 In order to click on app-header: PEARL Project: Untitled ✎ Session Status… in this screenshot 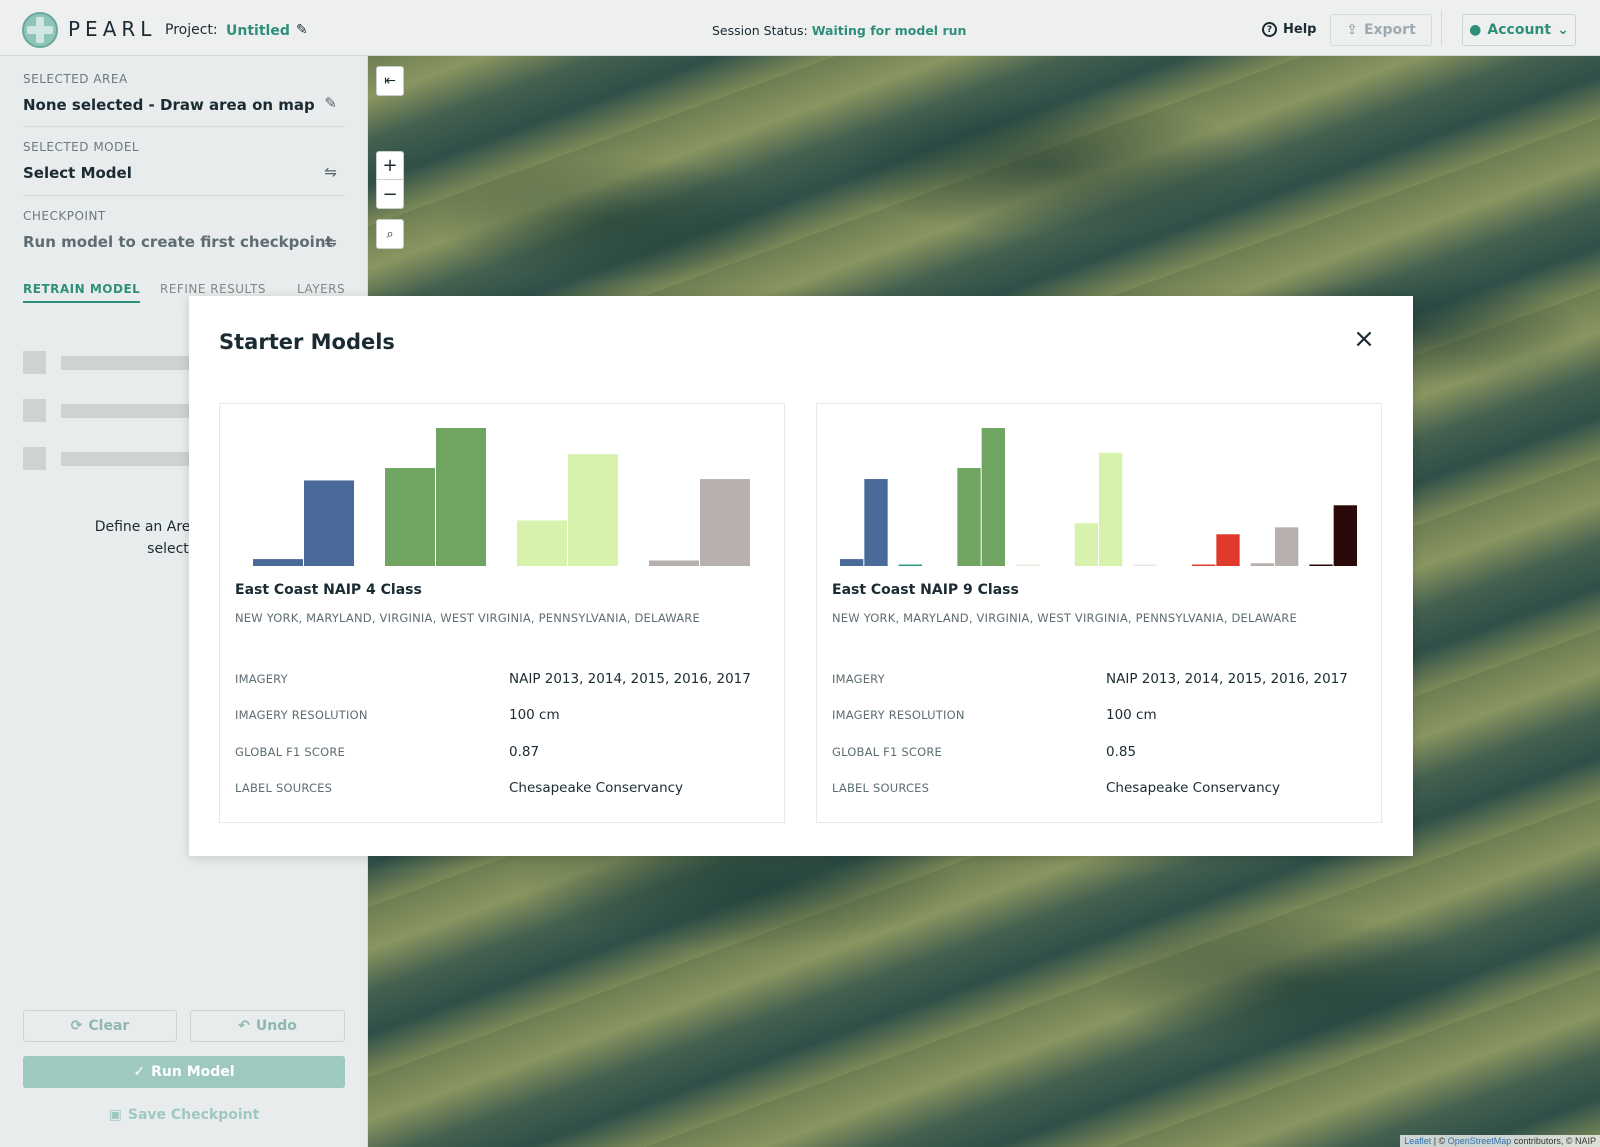, I will do `click(800, 28)`.